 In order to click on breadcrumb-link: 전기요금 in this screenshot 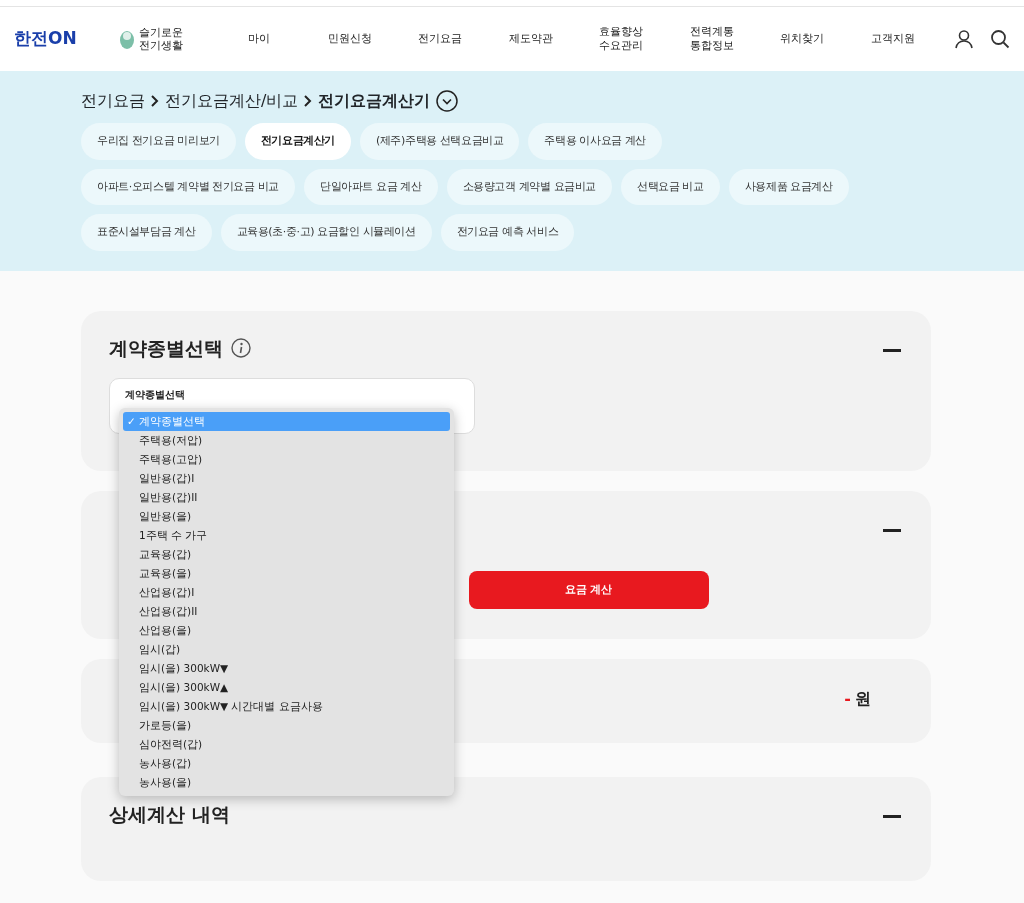, I will do `click(113, 101)`.